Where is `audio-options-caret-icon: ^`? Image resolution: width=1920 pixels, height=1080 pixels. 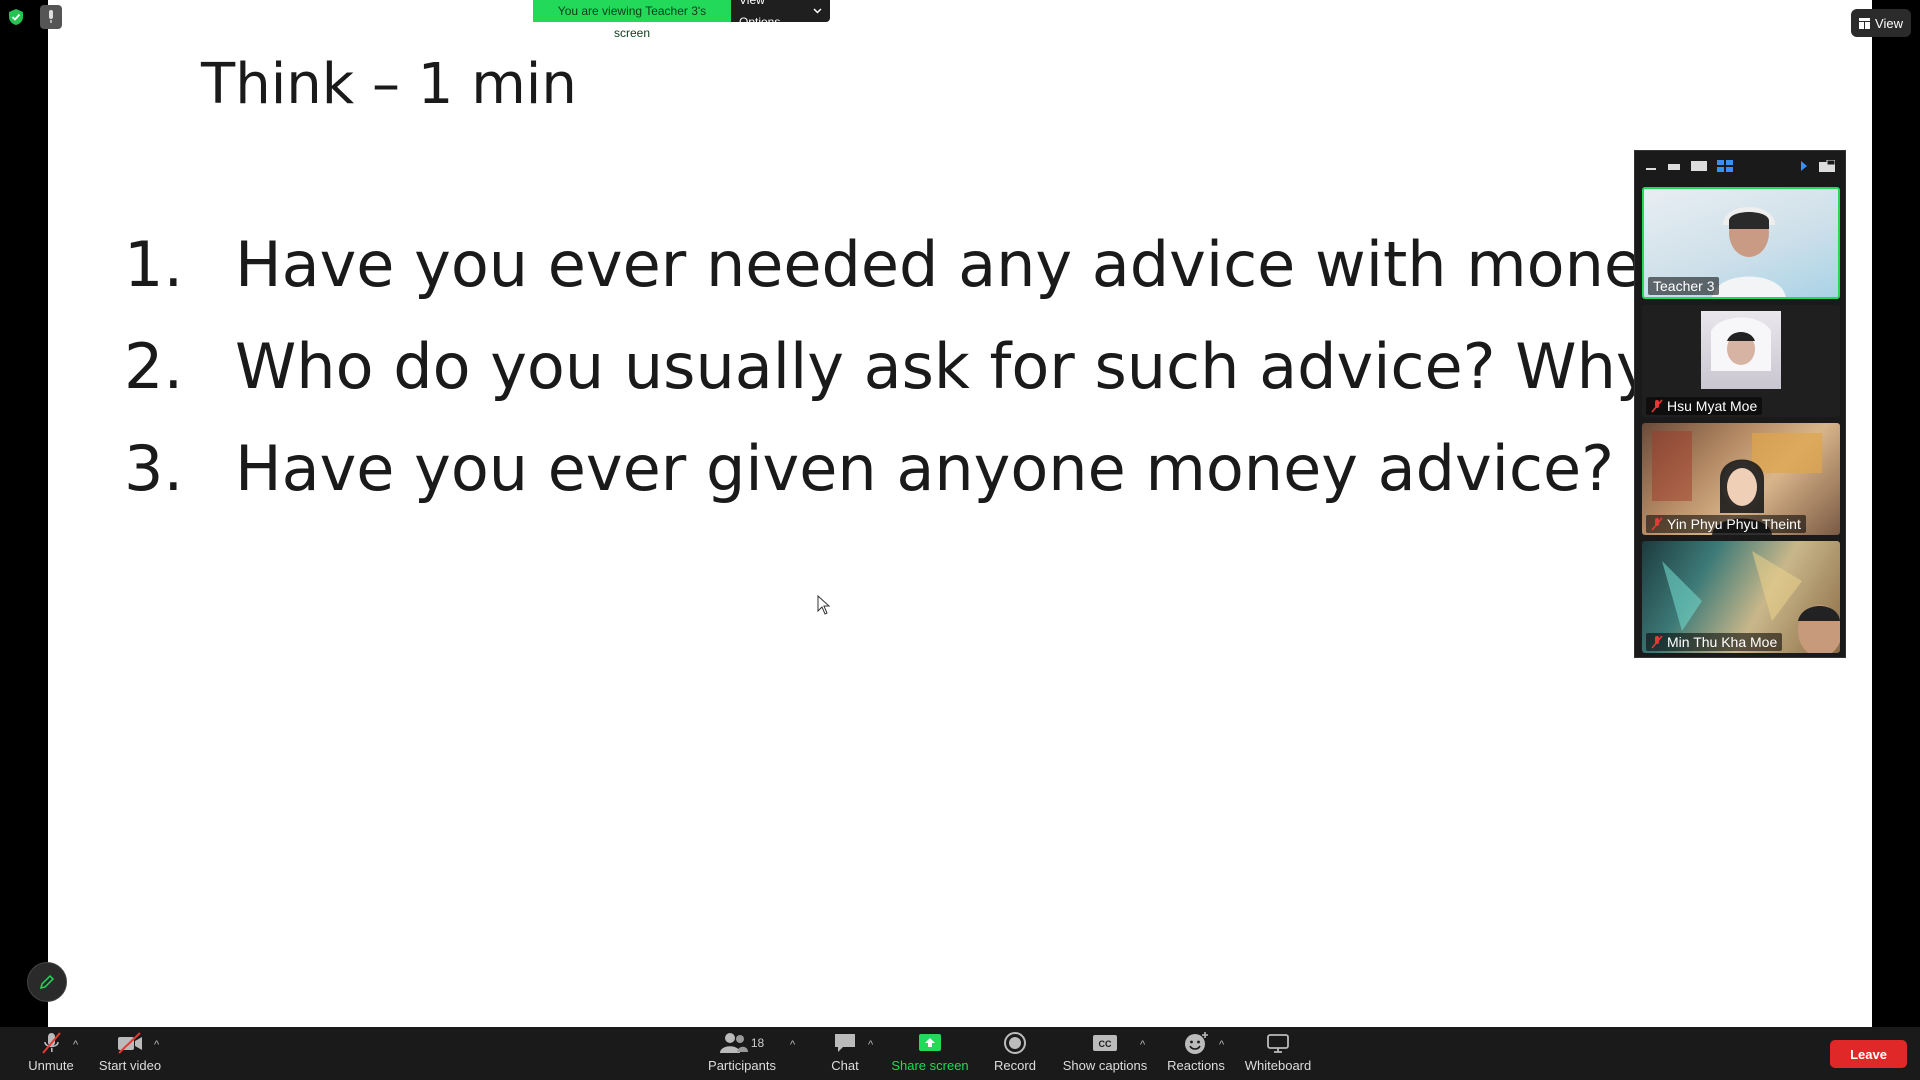
audio-options-caret-icon: ^ is located at coordinates (75, 1045).